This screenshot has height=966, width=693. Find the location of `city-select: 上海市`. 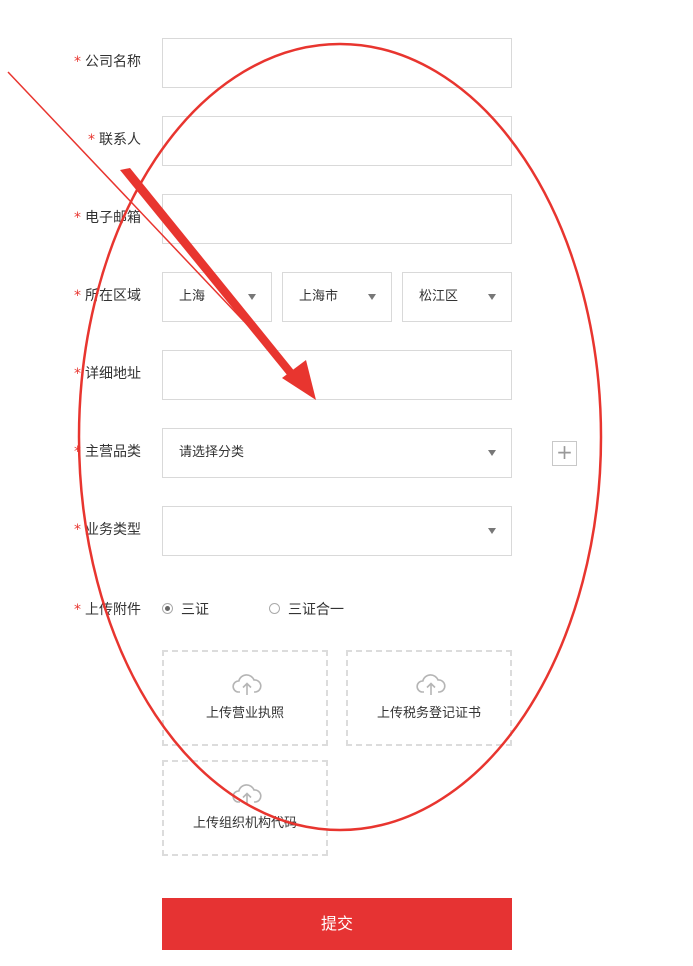

city-select: 上海市 is located at coordinates (337, 297).